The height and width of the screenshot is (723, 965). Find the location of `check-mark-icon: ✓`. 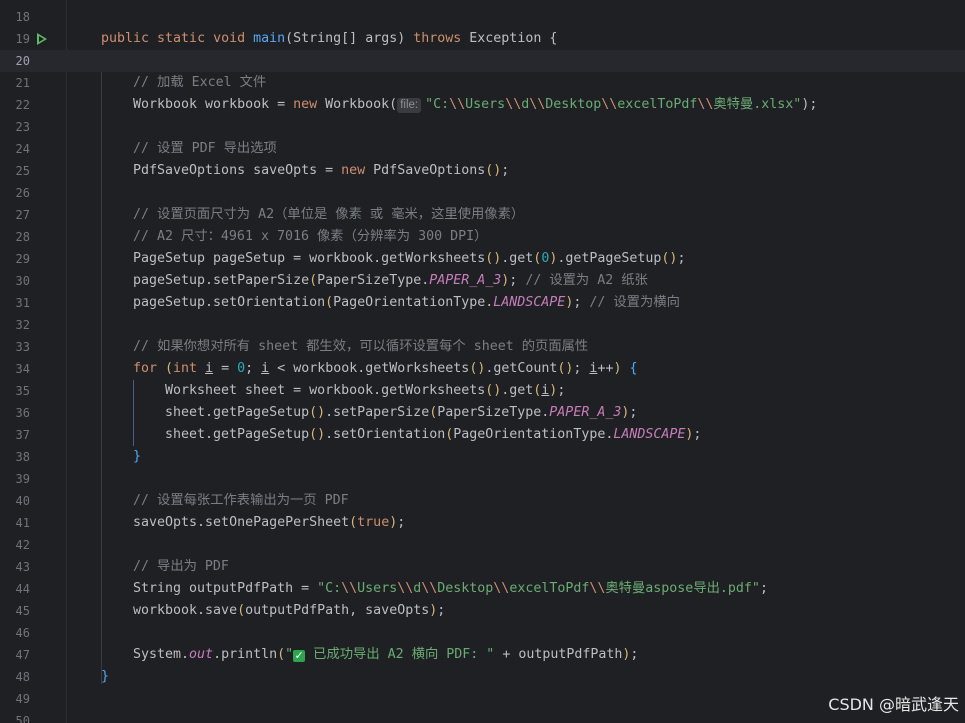

check-mark-icon: ✓ is located at coordinates (299, 655).